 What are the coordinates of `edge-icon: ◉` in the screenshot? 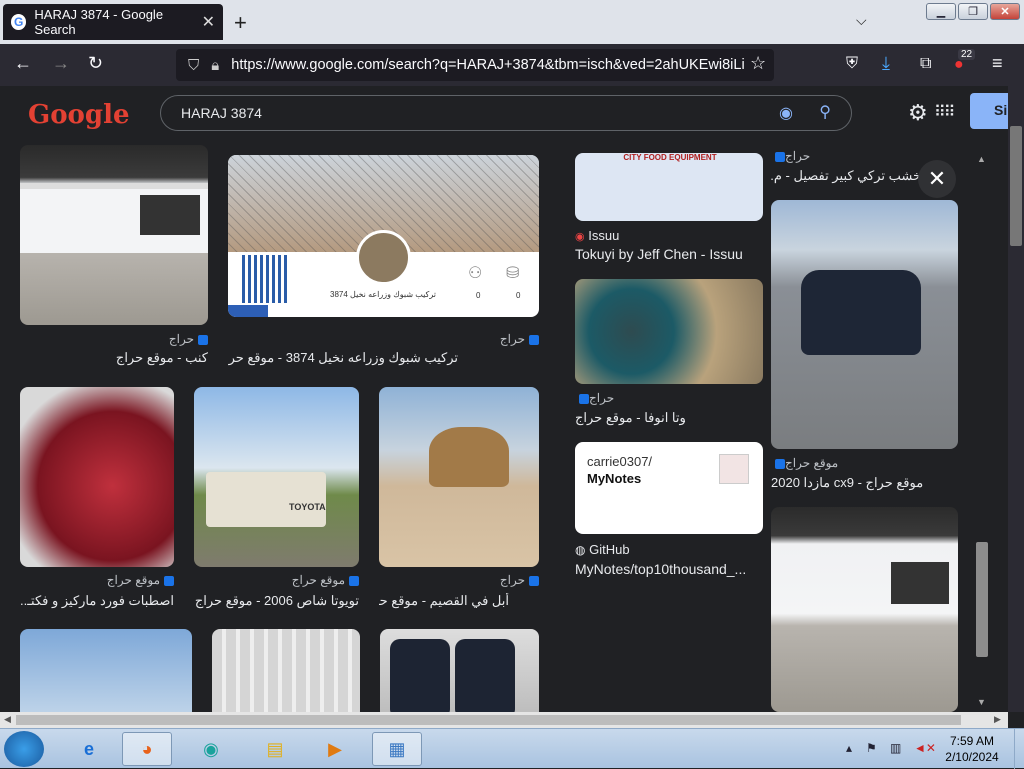 It's located at (211, 749).